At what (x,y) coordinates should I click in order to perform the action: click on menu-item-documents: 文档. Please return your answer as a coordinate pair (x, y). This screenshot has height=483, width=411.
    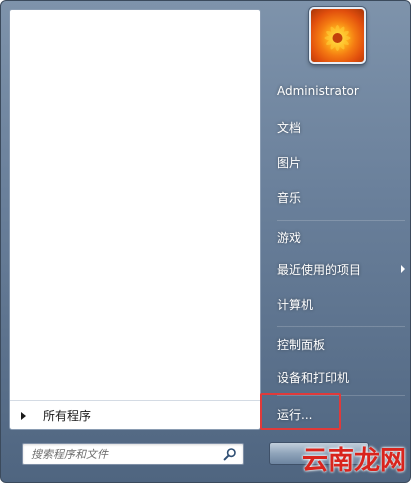
    Looking at the image, I should click on (341, 127).